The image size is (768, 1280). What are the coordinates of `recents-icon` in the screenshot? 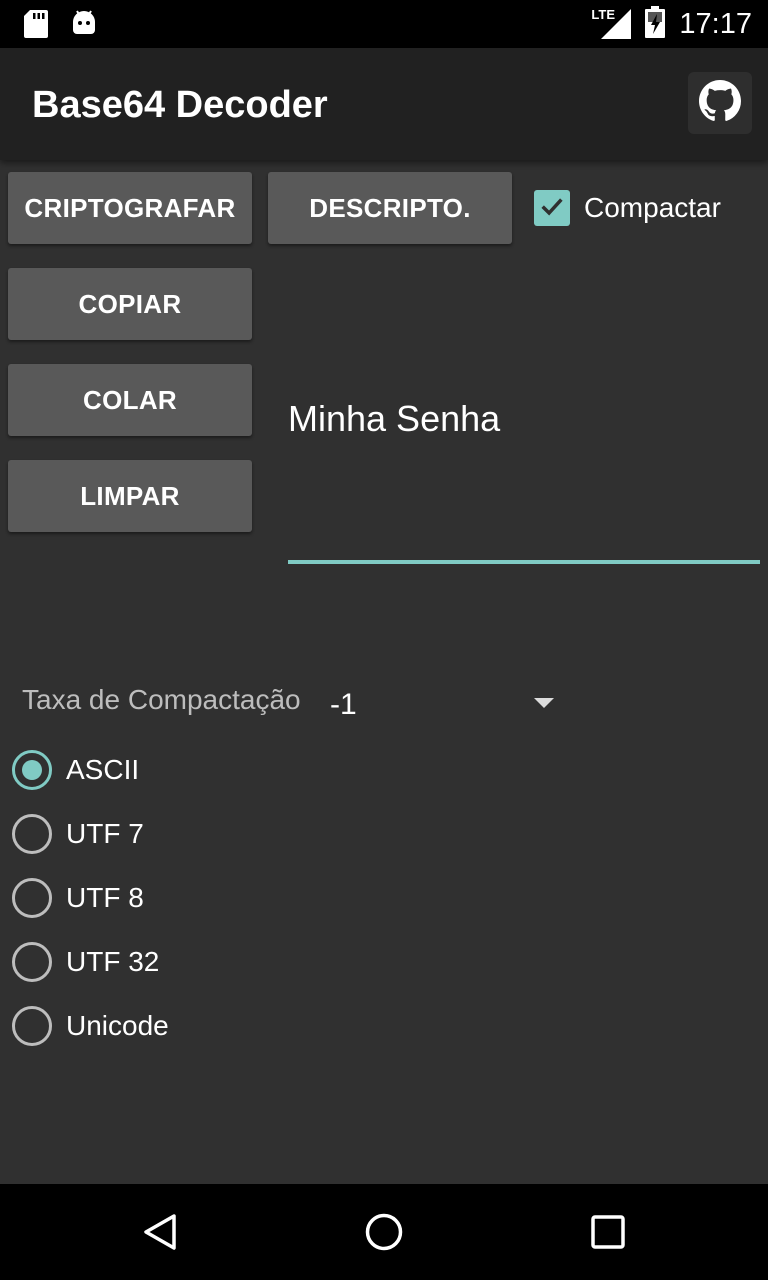 It's located at (608, 1232).